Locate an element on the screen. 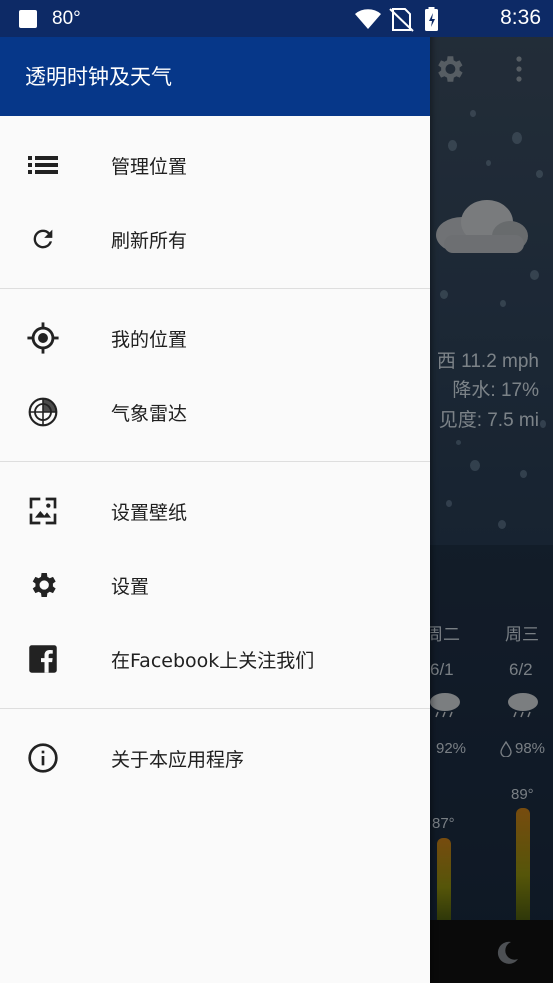 The height and width of the screenshot is (983, 553). status-time: 8:36 is located at coordinates (520, 17).